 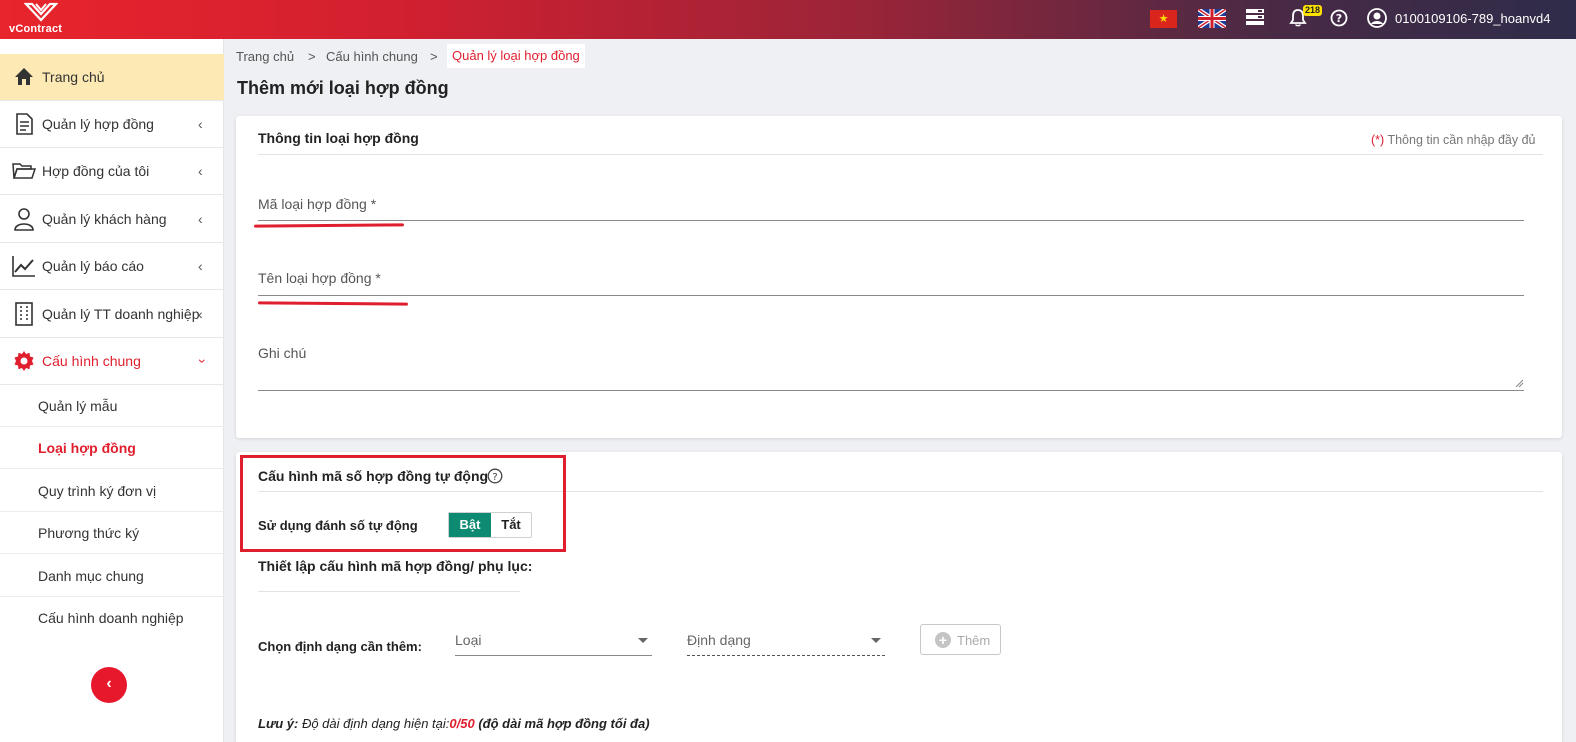 I want to click on sidebar-item-report-management: Quản lý báo cáo ‹, so click(x=112, y=266).